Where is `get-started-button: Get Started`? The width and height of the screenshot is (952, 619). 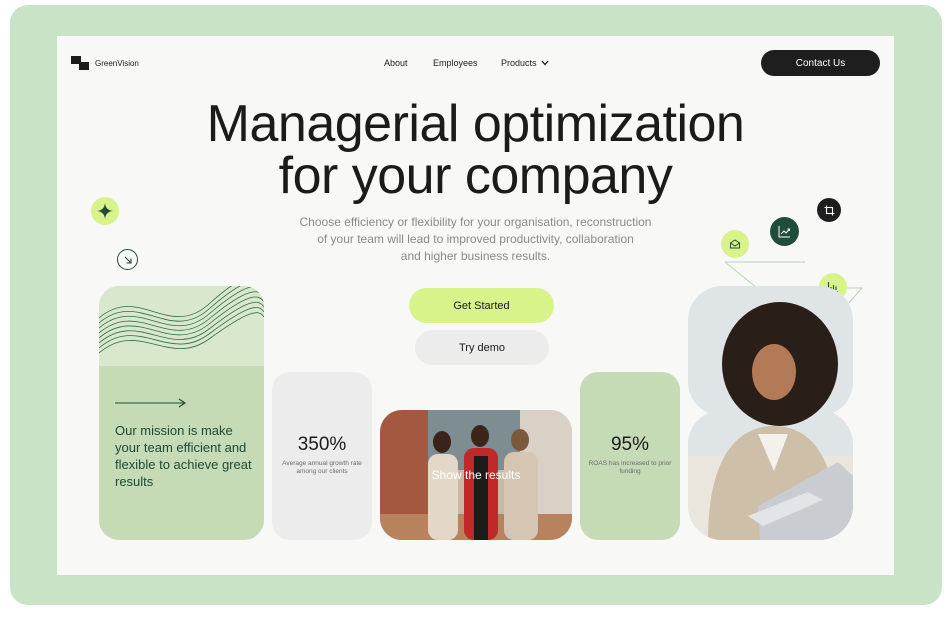
get-started-button: Get Started is located at coordinates (481, 305).